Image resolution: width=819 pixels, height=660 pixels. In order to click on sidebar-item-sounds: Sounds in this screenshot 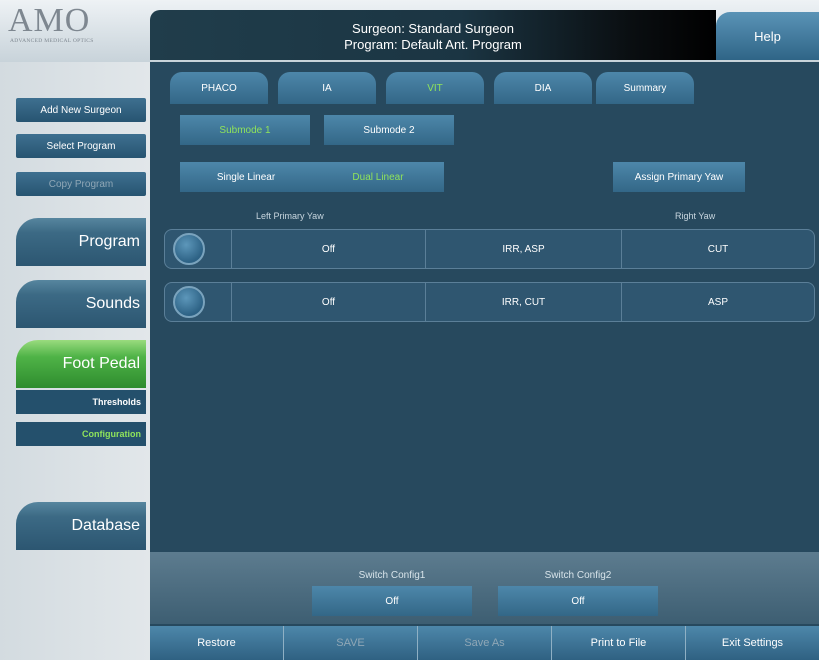, I will do `click(81, 304)`.